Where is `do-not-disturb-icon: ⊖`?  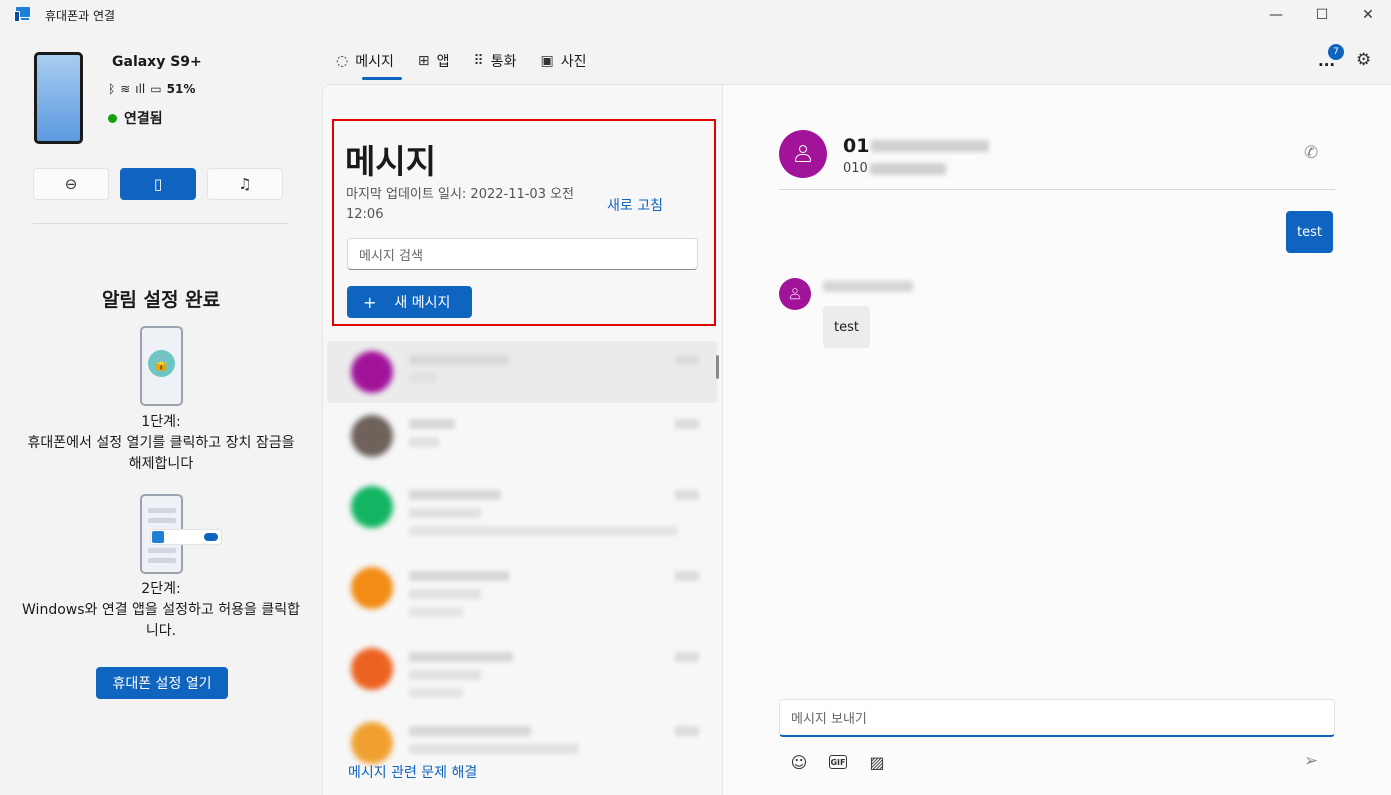
do-not-disturb-icon: ⊖ is located at coordinates (71, 184).